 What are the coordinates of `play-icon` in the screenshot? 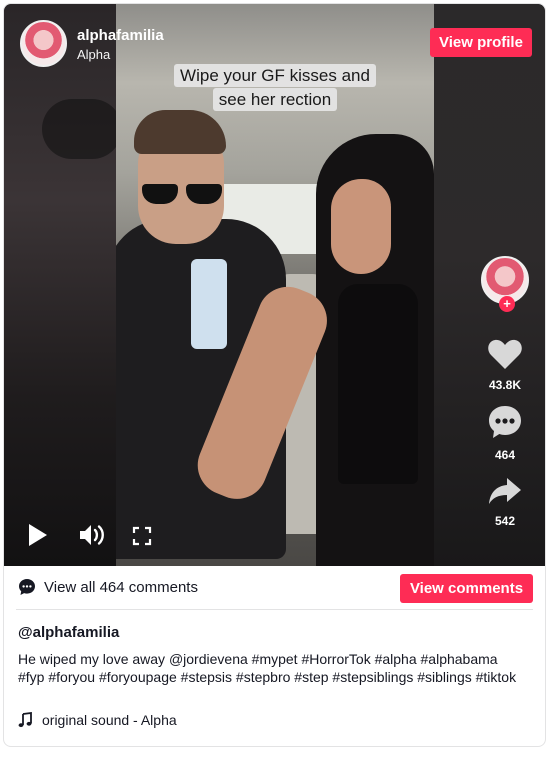 It's located at (38, 535).